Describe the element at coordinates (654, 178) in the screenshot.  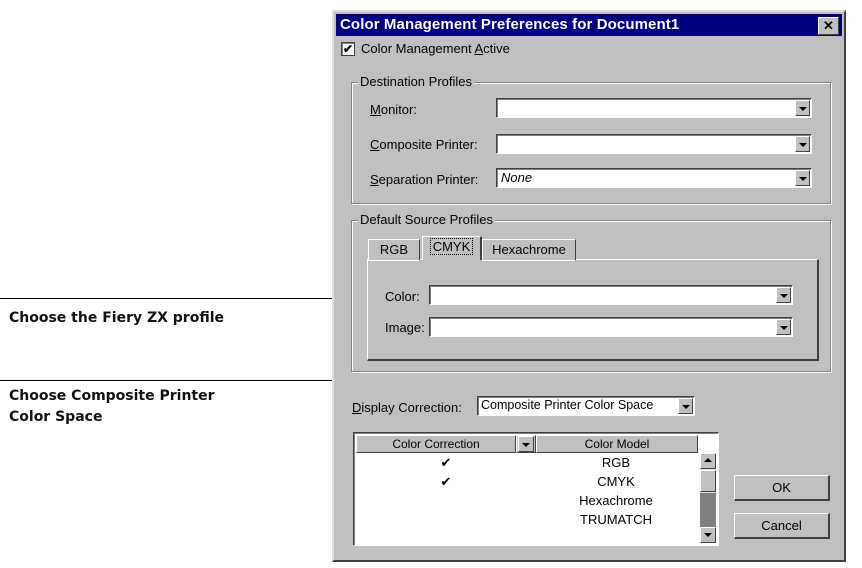
I see `separation-printer-combo: None` at that location.